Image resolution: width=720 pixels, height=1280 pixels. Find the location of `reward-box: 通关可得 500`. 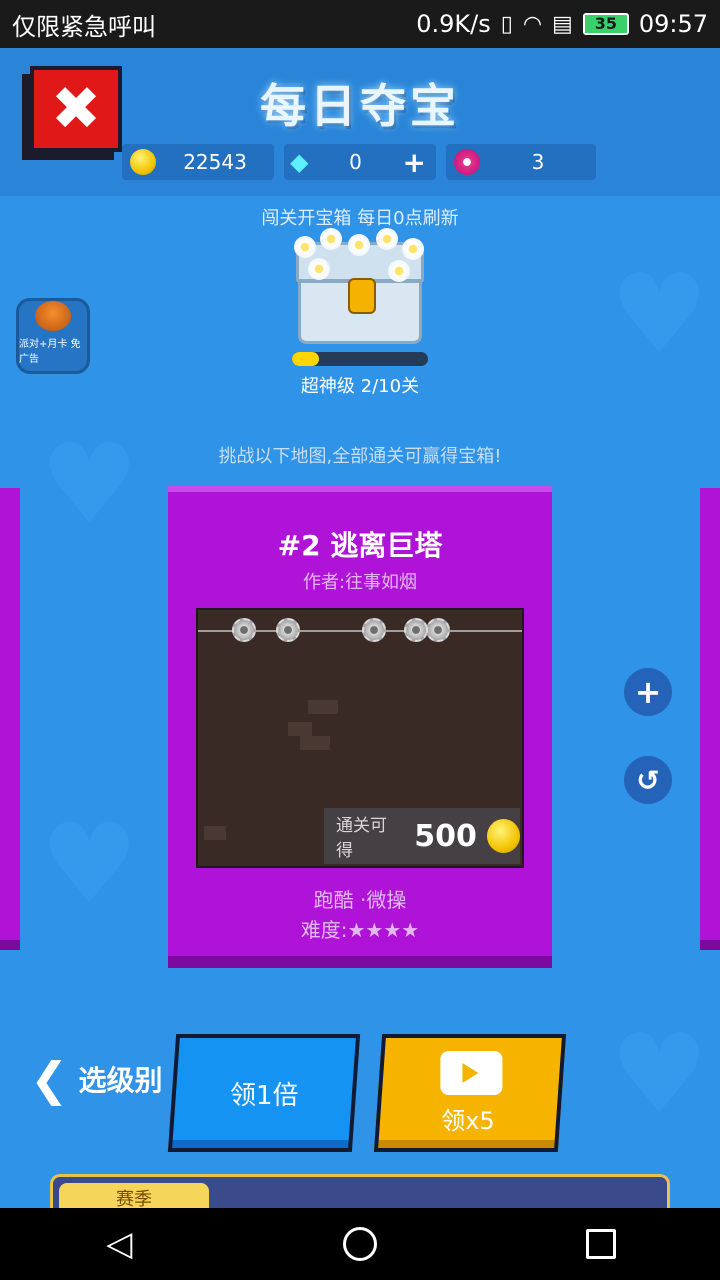

reward-box: 通关可得 500 is located at coordinates (422, 836).